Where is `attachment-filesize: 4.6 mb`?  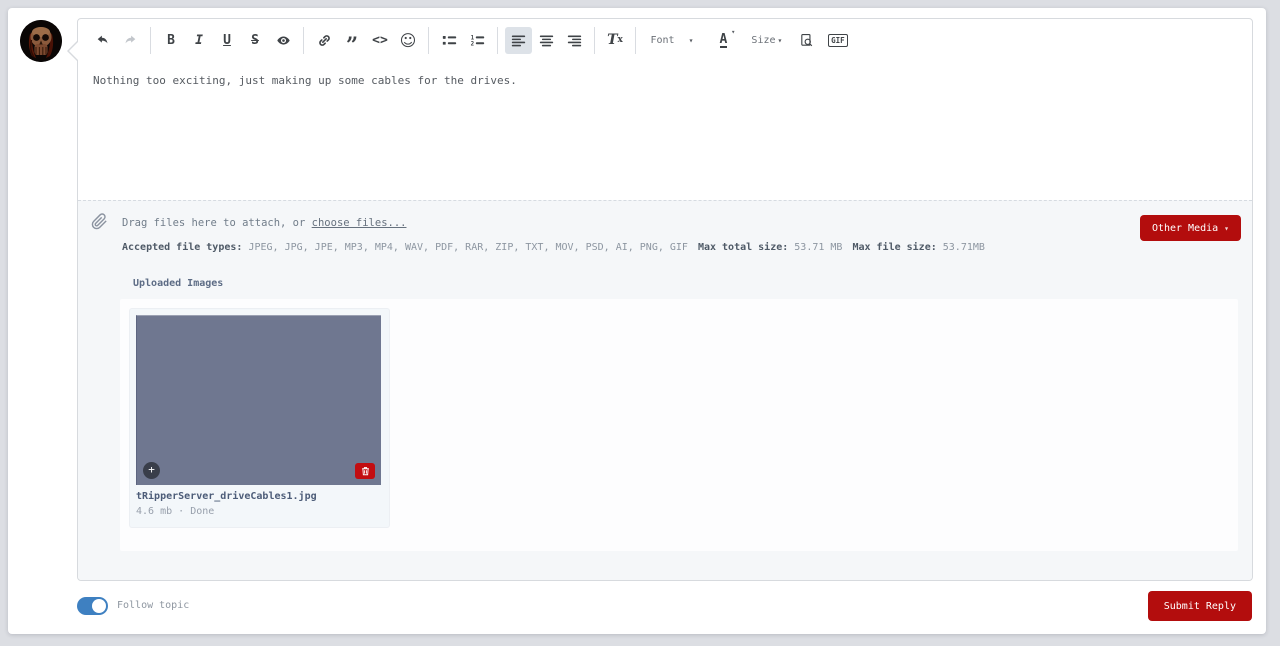
attachment-filesize: 4.6 mb is located at coordinates (154, 511).